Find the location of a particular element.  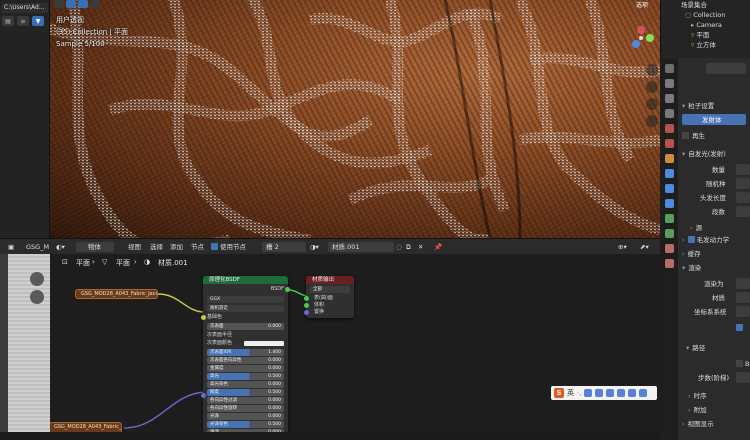

data-tab-icon is located at coordinates (669, 233).